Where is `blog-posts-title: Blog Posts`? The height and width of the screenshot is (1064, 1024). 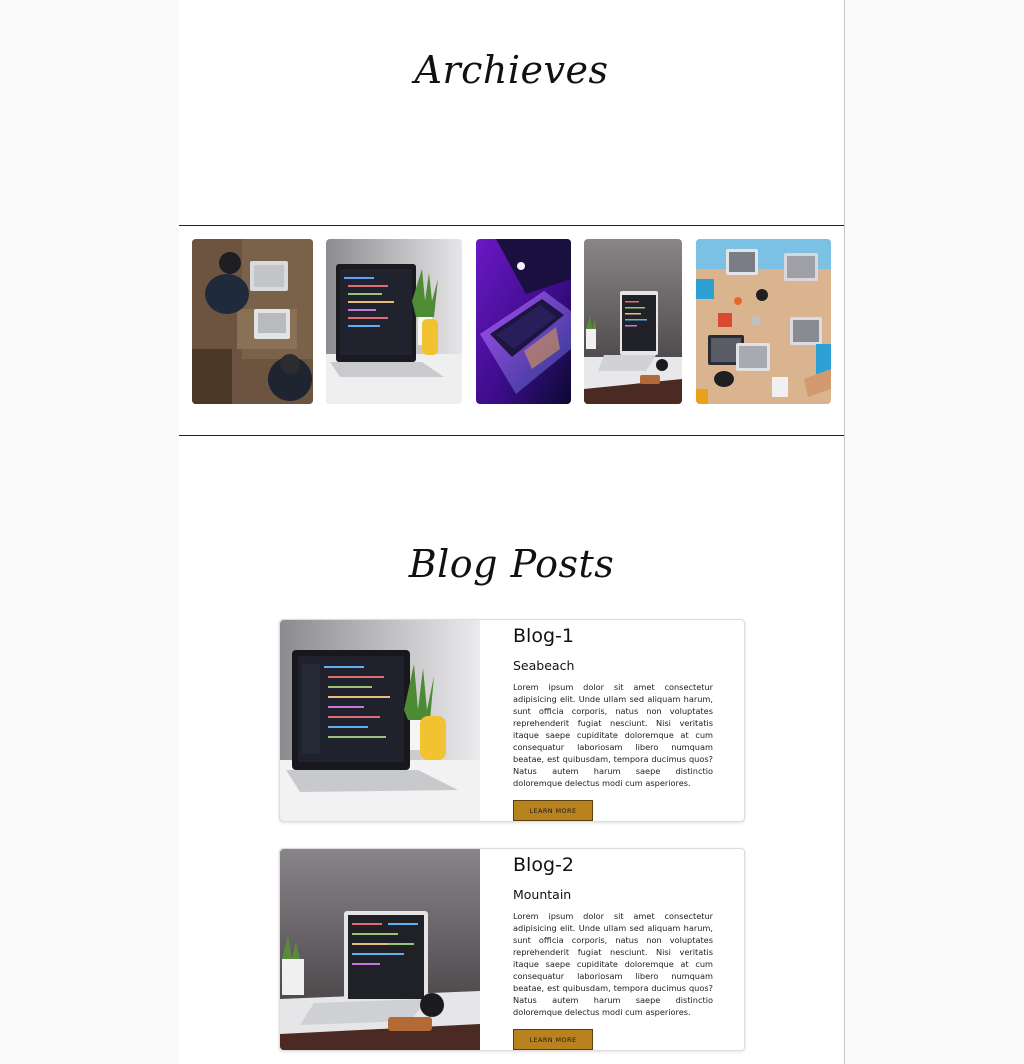 blog-posts-title: Blog Posts is located at coordinates (511, 564).